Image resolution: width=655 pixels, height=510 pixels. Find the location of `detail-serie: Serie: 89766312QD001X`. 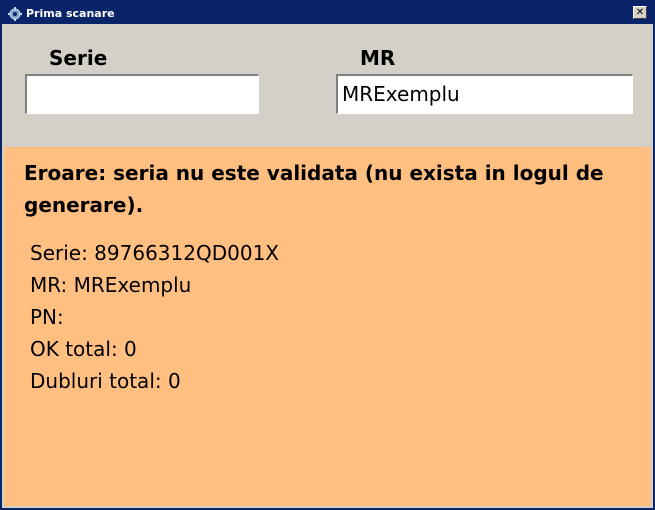

detail-serie: Serie: 89766312QD001X is located at coordinates (154, 253).